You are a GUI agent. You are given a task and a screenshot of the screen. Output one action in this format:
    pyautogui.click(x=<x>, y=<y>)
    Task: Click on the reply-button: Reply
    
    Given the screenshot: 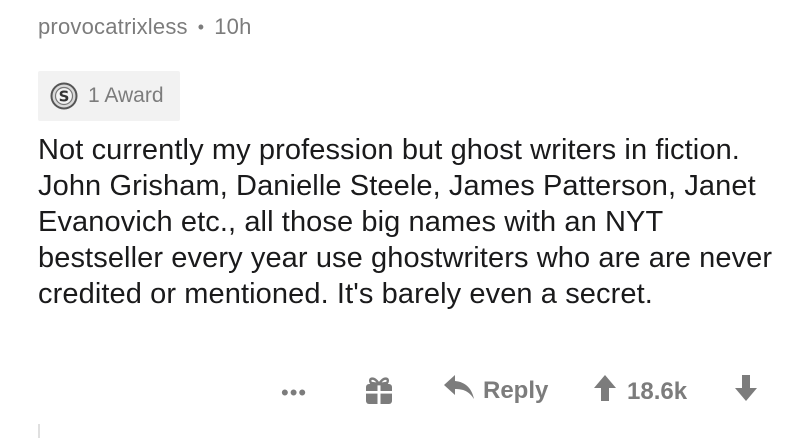 What is the action you would take?
    pyautogui.click(x=495, y=390)
    